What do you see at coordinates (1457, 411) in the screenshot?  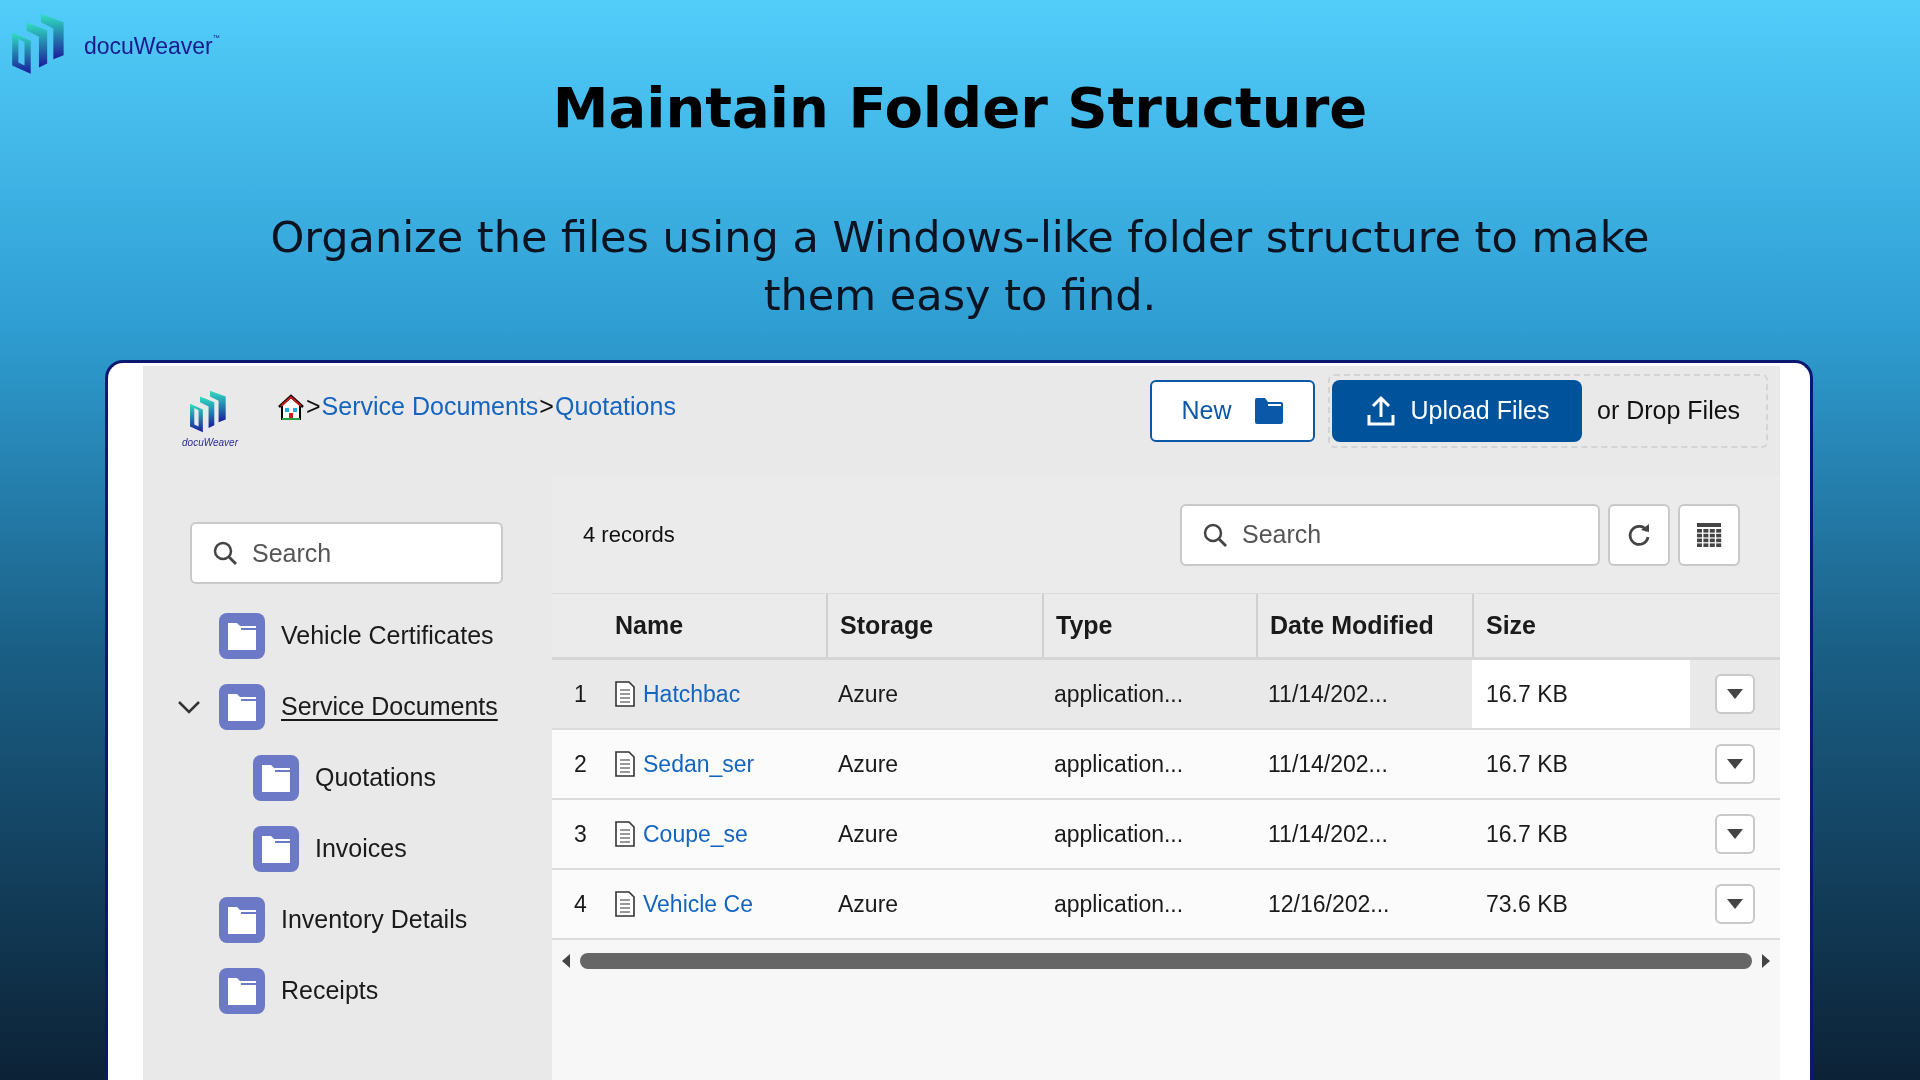 I see `upload-files-button: Upload Files` at bounding box center [1457, 411].